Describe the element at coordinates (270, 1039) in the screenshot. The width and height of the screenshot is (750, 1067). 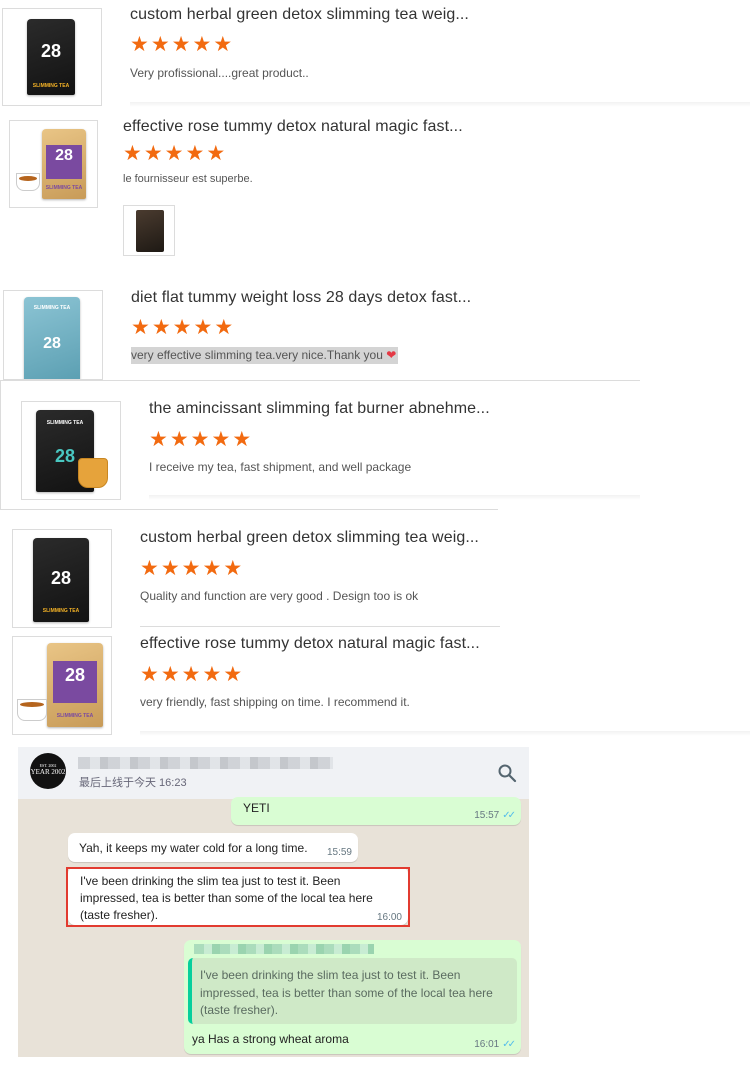
I see `message-text: ya Has a strong wheat aroma` at that location.